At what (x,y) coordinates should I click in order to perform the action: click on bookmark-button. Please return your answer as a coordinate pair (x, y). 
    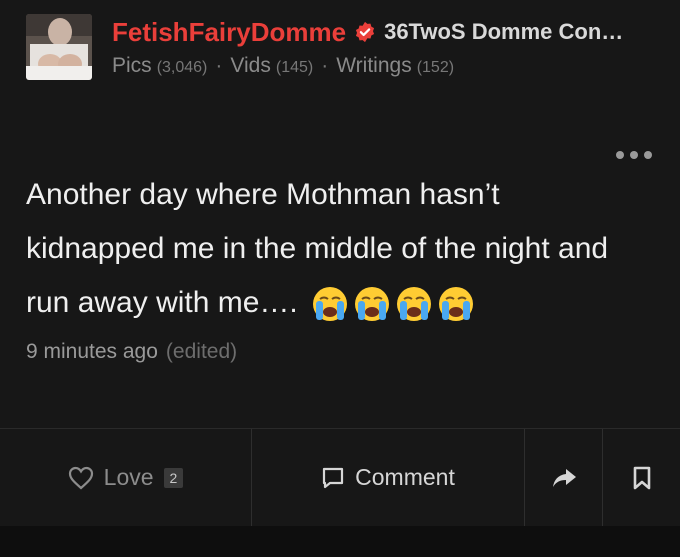
    Looking at the image, I should click on (641, 477).